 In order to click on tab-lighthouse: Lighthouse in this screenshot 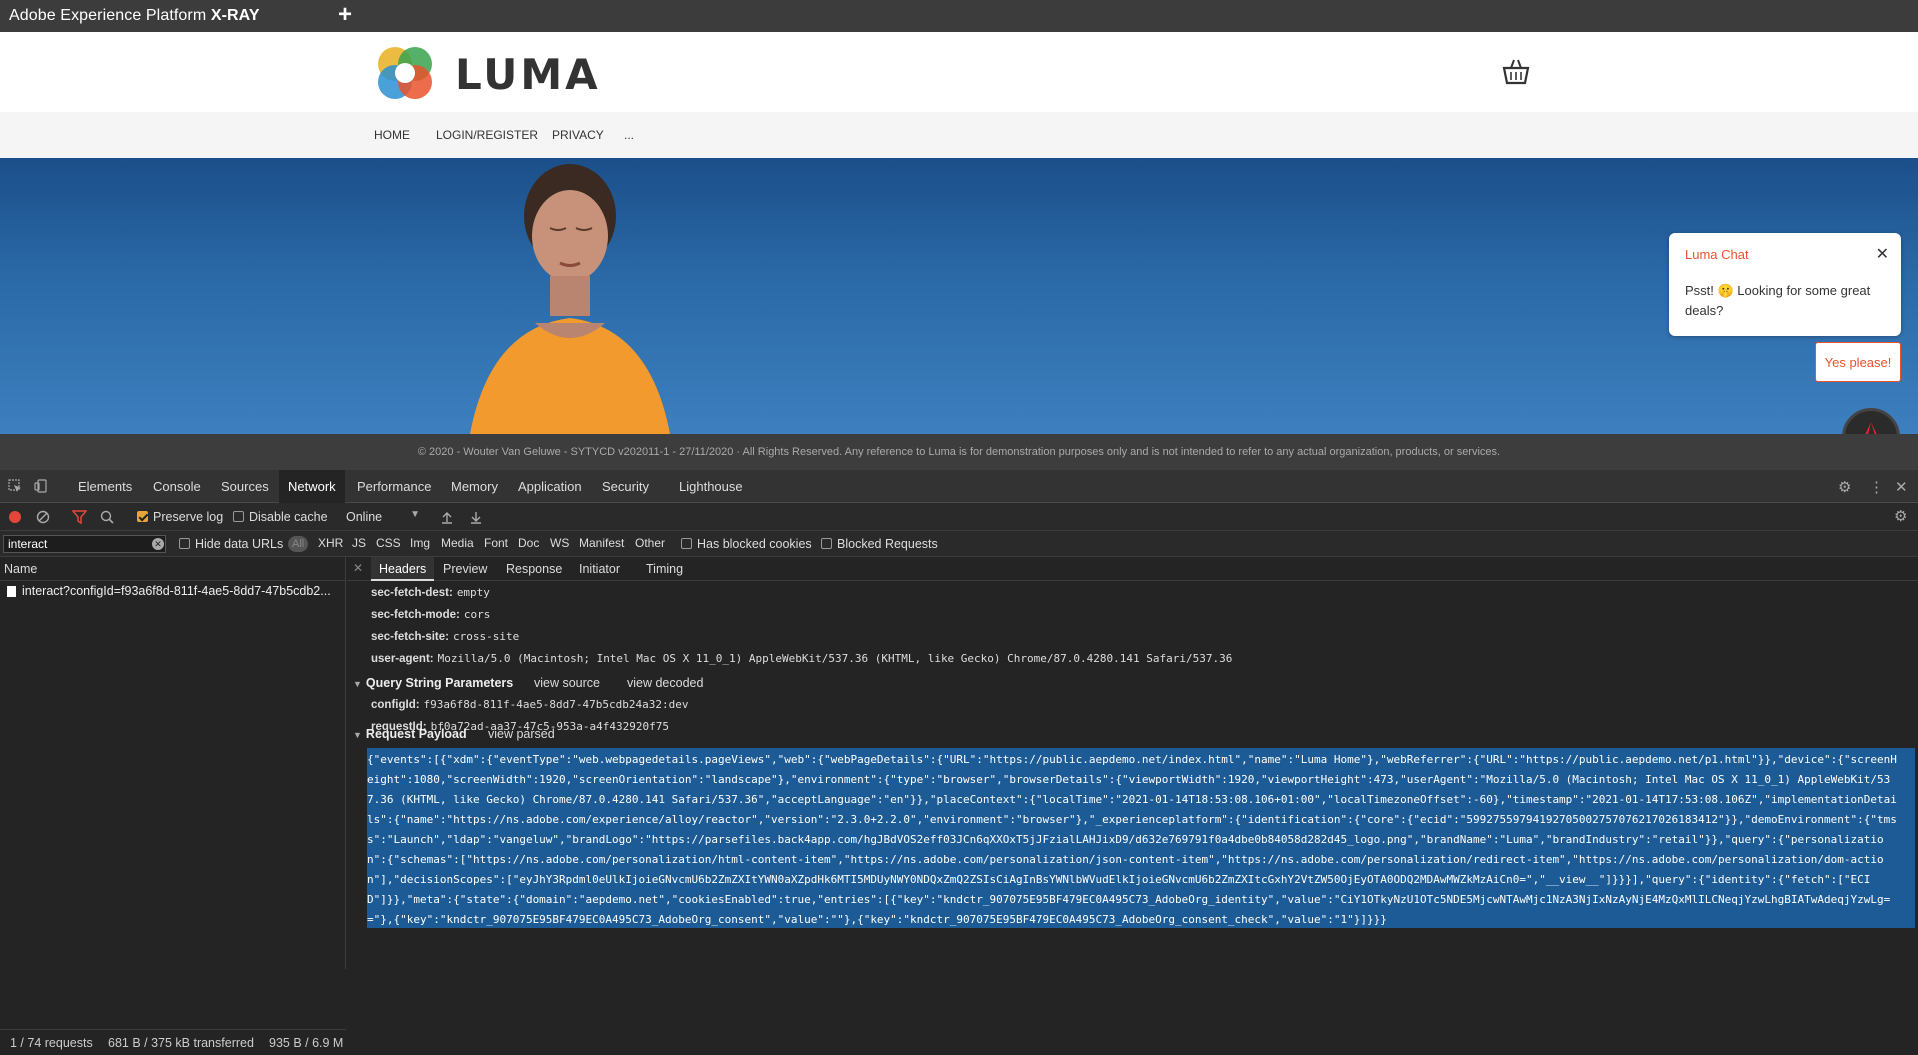, I will do `click(711, 486)`.